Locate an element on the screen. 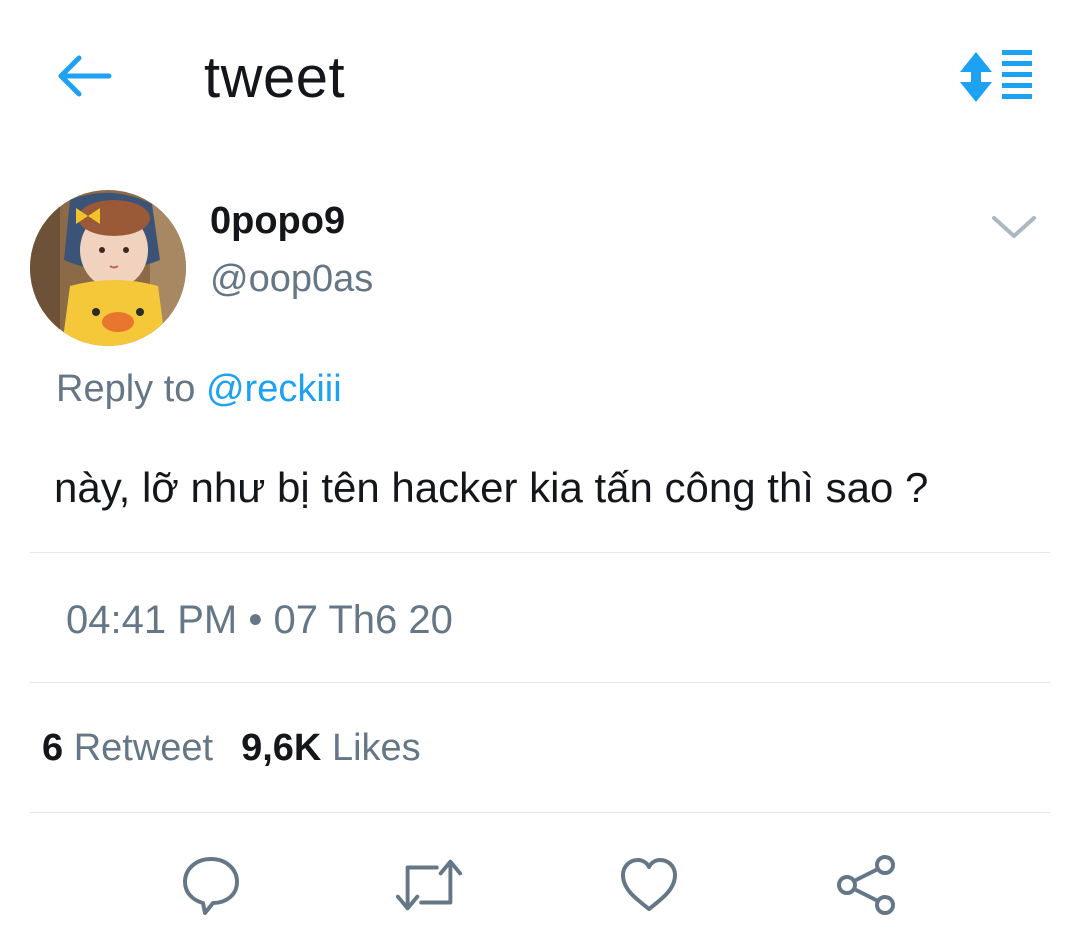 The image size is (1080, 944). author-handle: @oop0as is located at coordinates (291, 279).